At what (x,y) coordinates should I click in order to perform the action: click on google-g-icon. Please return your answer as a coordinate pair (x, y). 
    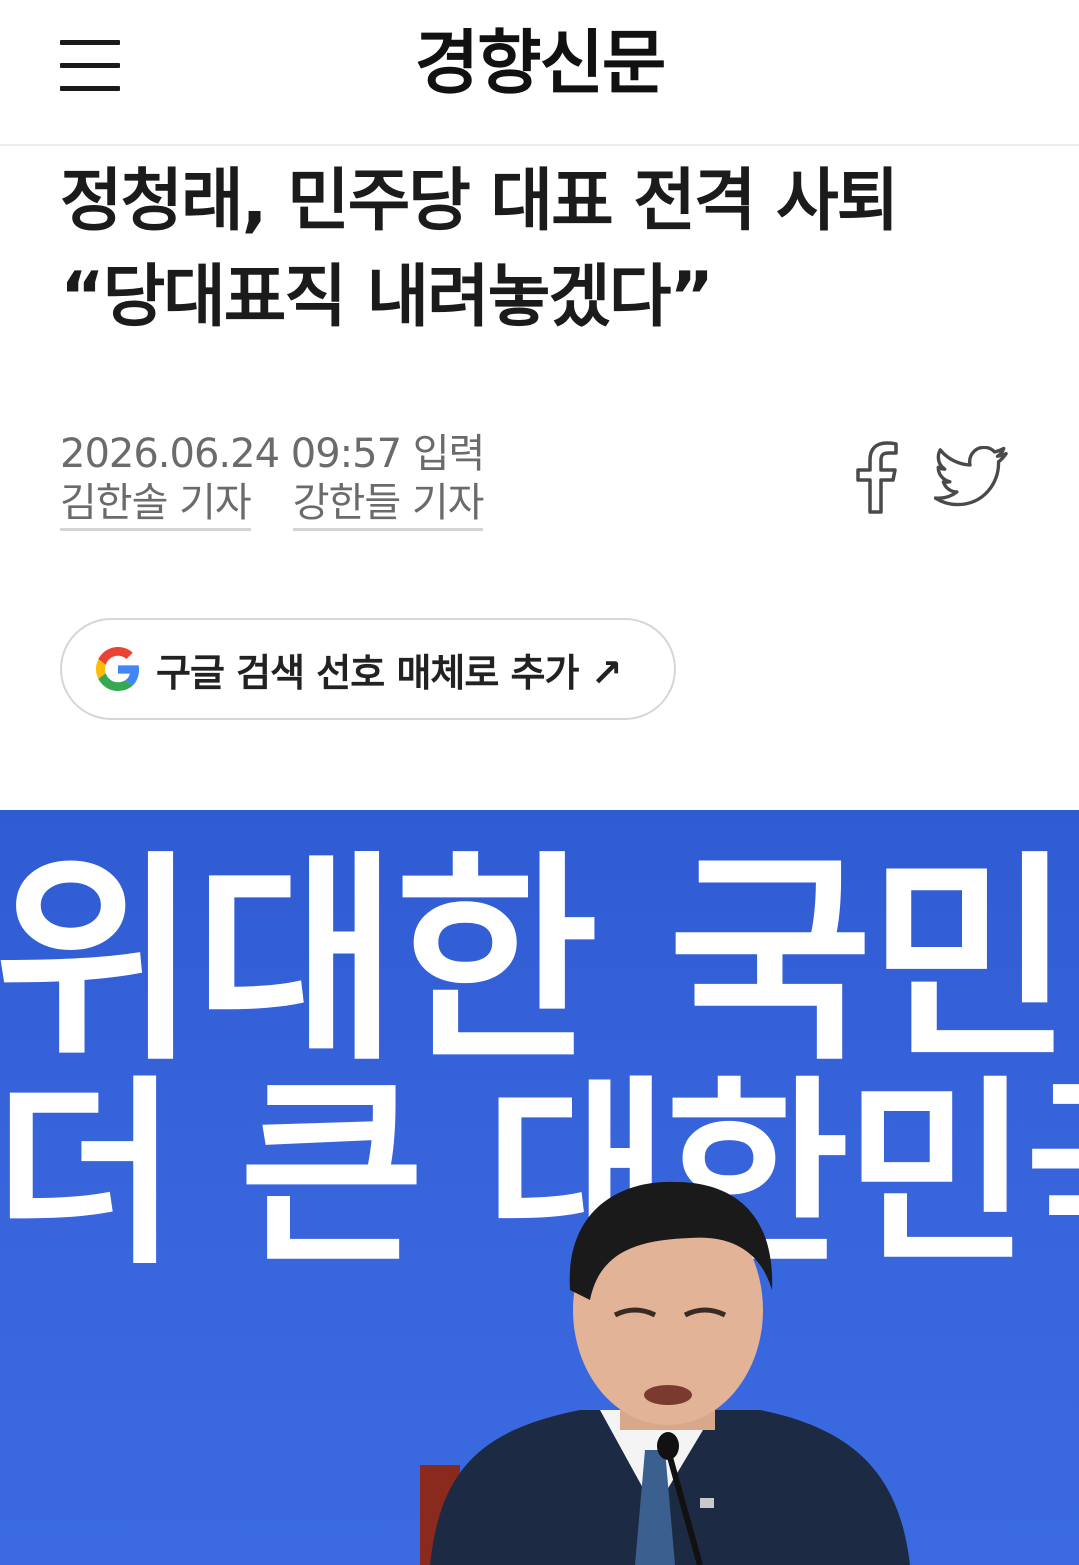
    Looking at the image, I should click on (118, 669).